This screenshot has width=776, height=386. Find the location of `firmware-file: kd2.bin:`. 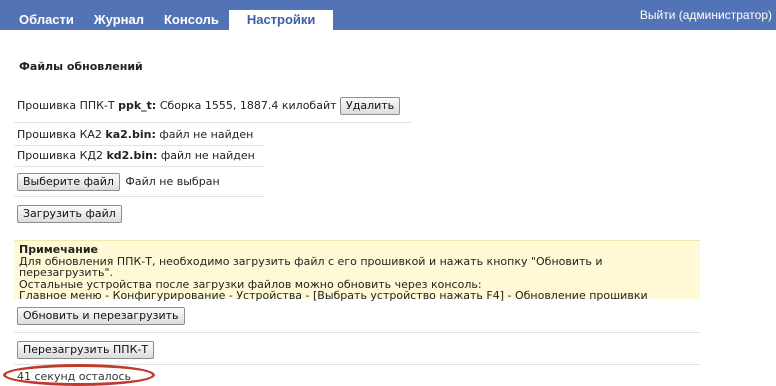

firmware-file: kd2.bin: is located at coordinates (132, 155).